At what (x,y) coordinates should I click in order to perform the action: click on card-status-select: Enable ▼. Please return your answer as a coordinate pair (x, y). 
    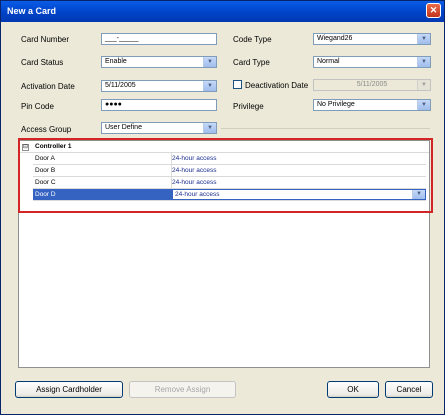
    Looking at the image, I should click on (159, 62).